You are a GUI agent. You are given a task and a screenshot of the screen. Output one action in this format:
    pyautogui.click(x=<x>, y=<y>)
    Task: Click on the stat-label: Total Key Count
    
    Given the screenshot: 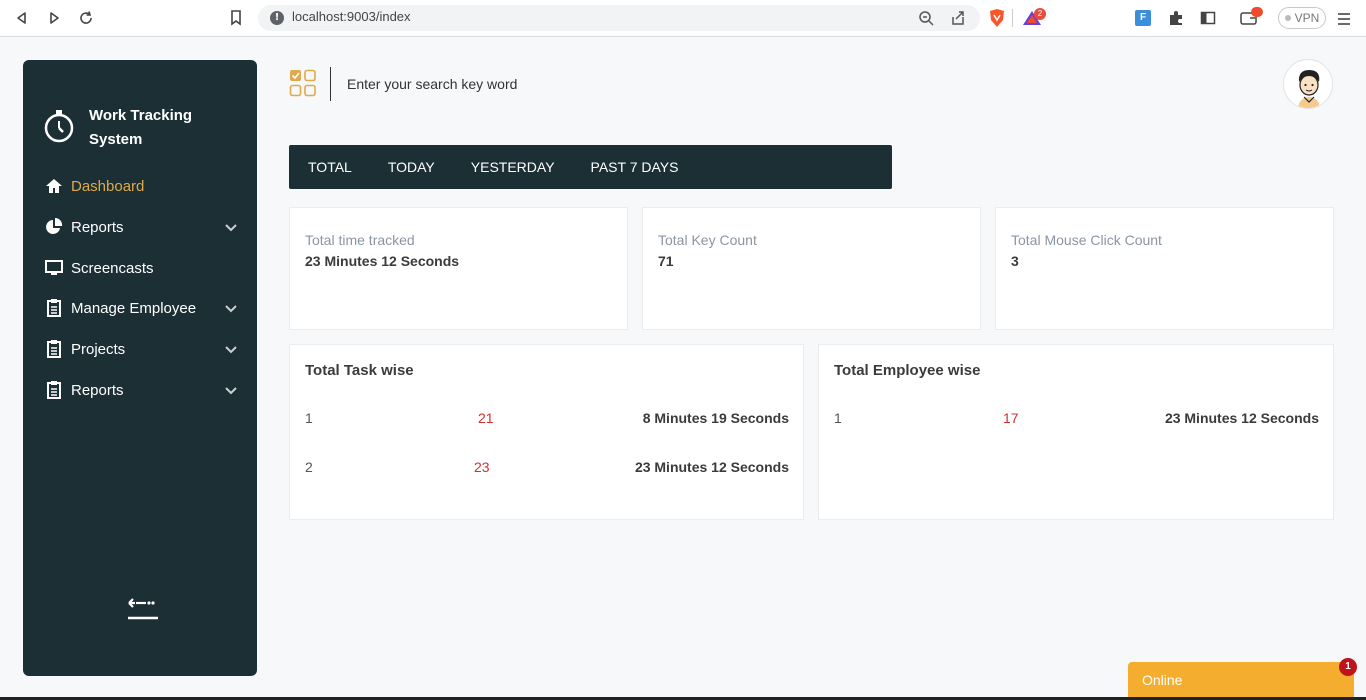 What is the action you would take?
    pyautogui.click(x=707, y=240)
    